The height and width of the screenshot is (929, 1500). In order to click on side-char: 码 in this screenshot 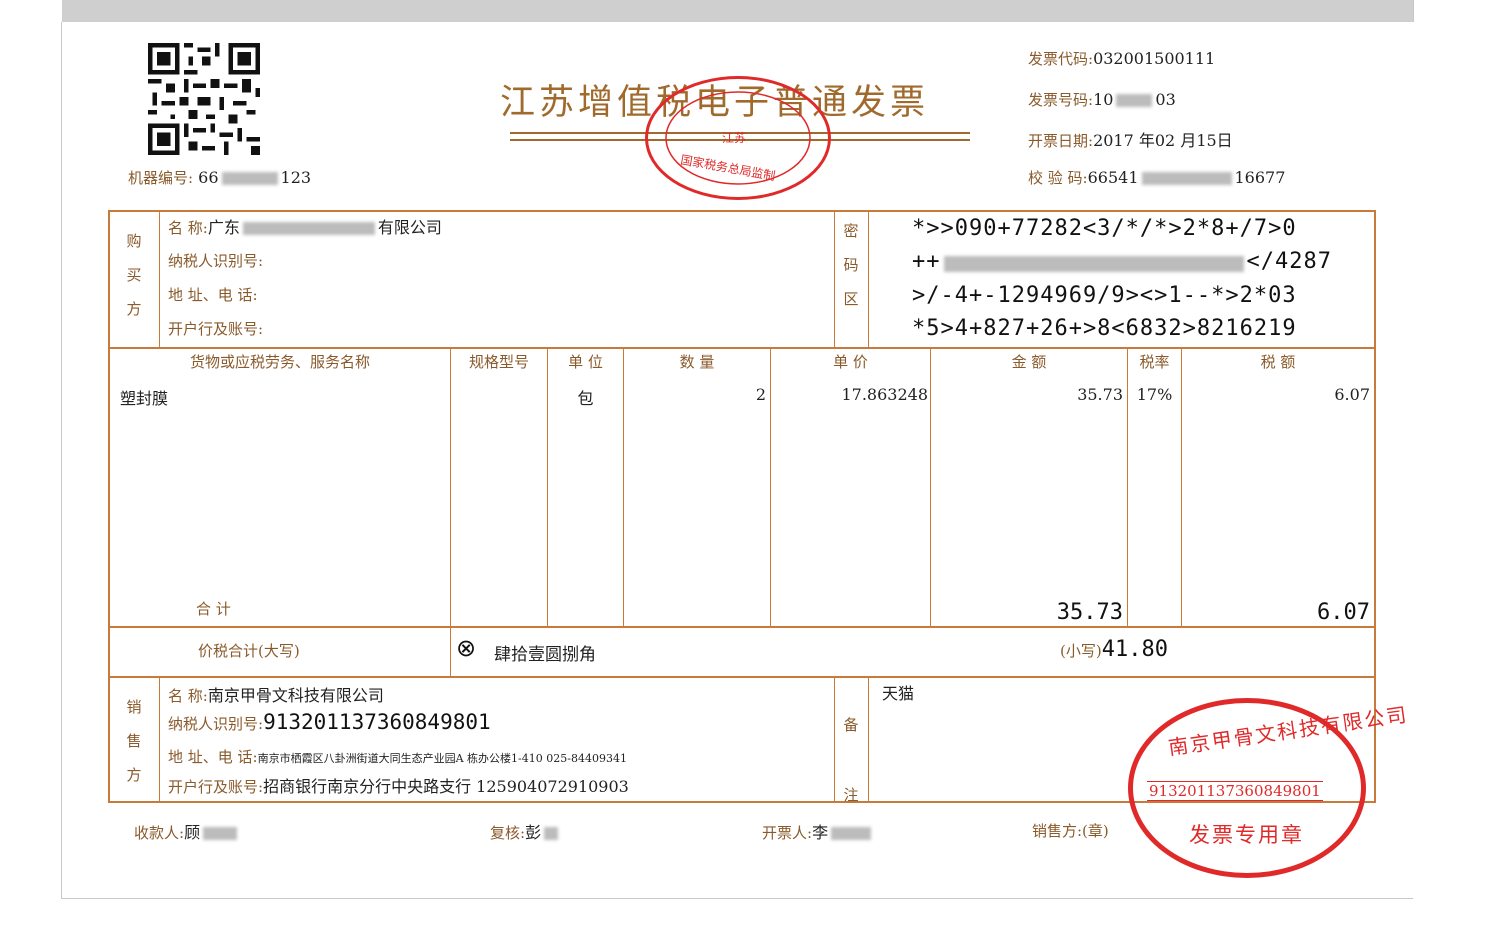, I will do `click(851, 265)`.